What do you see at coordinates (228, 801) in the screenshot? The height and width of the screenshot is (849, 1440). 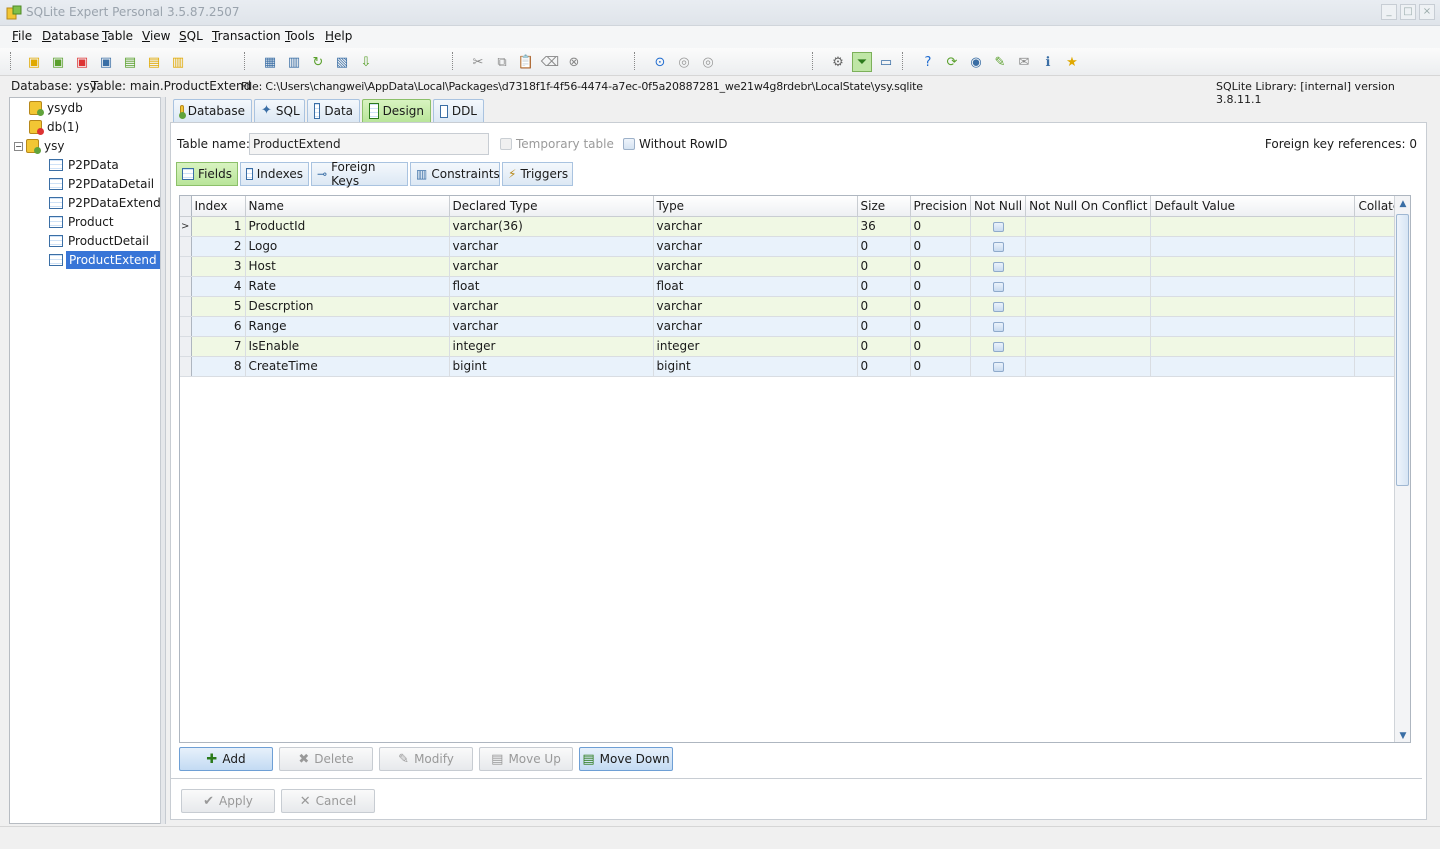 I see `apply-button: ✔ Apply` at bounding box center [228, 801].